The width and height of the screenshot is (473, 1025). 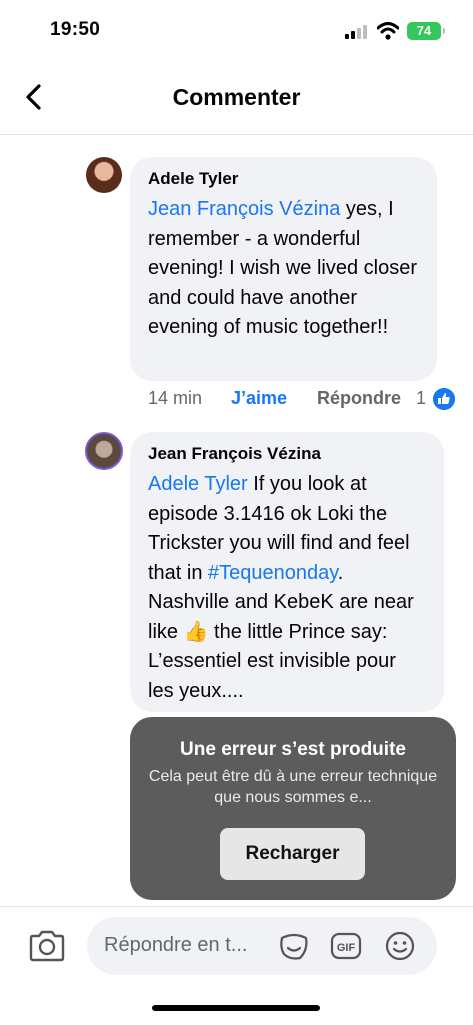 I want to click on comment-author: Jean François Vézina, so click(x=287, y=454).